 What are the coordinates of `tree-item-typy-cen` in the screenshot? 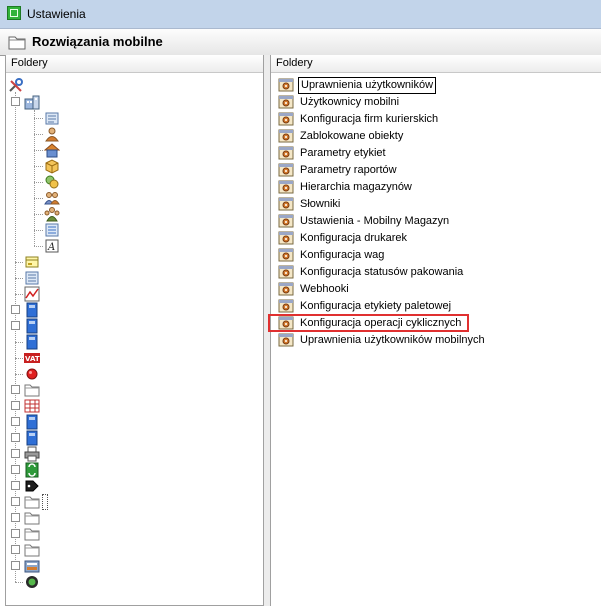 It's located at (131, 374).